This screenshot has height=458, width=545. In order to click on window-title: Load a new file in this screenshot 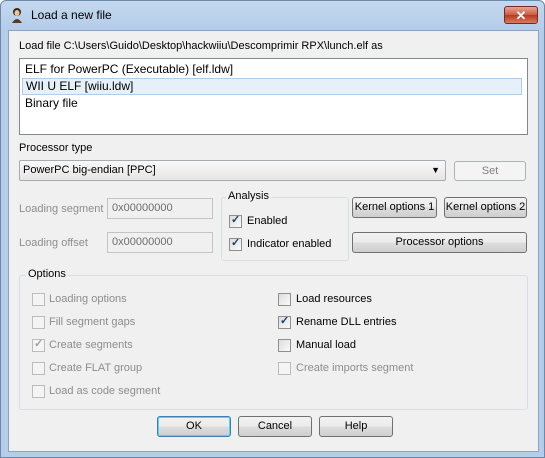, I will do `click(71, 15)`.